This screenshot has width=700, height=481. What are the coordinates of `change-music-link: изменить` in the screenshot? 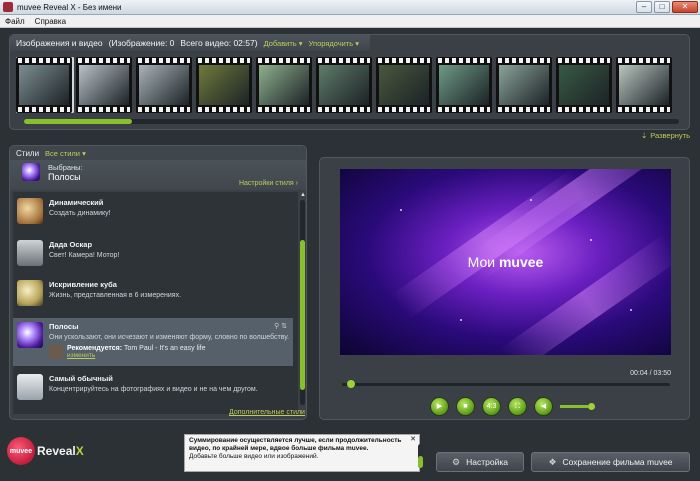 It's located at (136, 355).